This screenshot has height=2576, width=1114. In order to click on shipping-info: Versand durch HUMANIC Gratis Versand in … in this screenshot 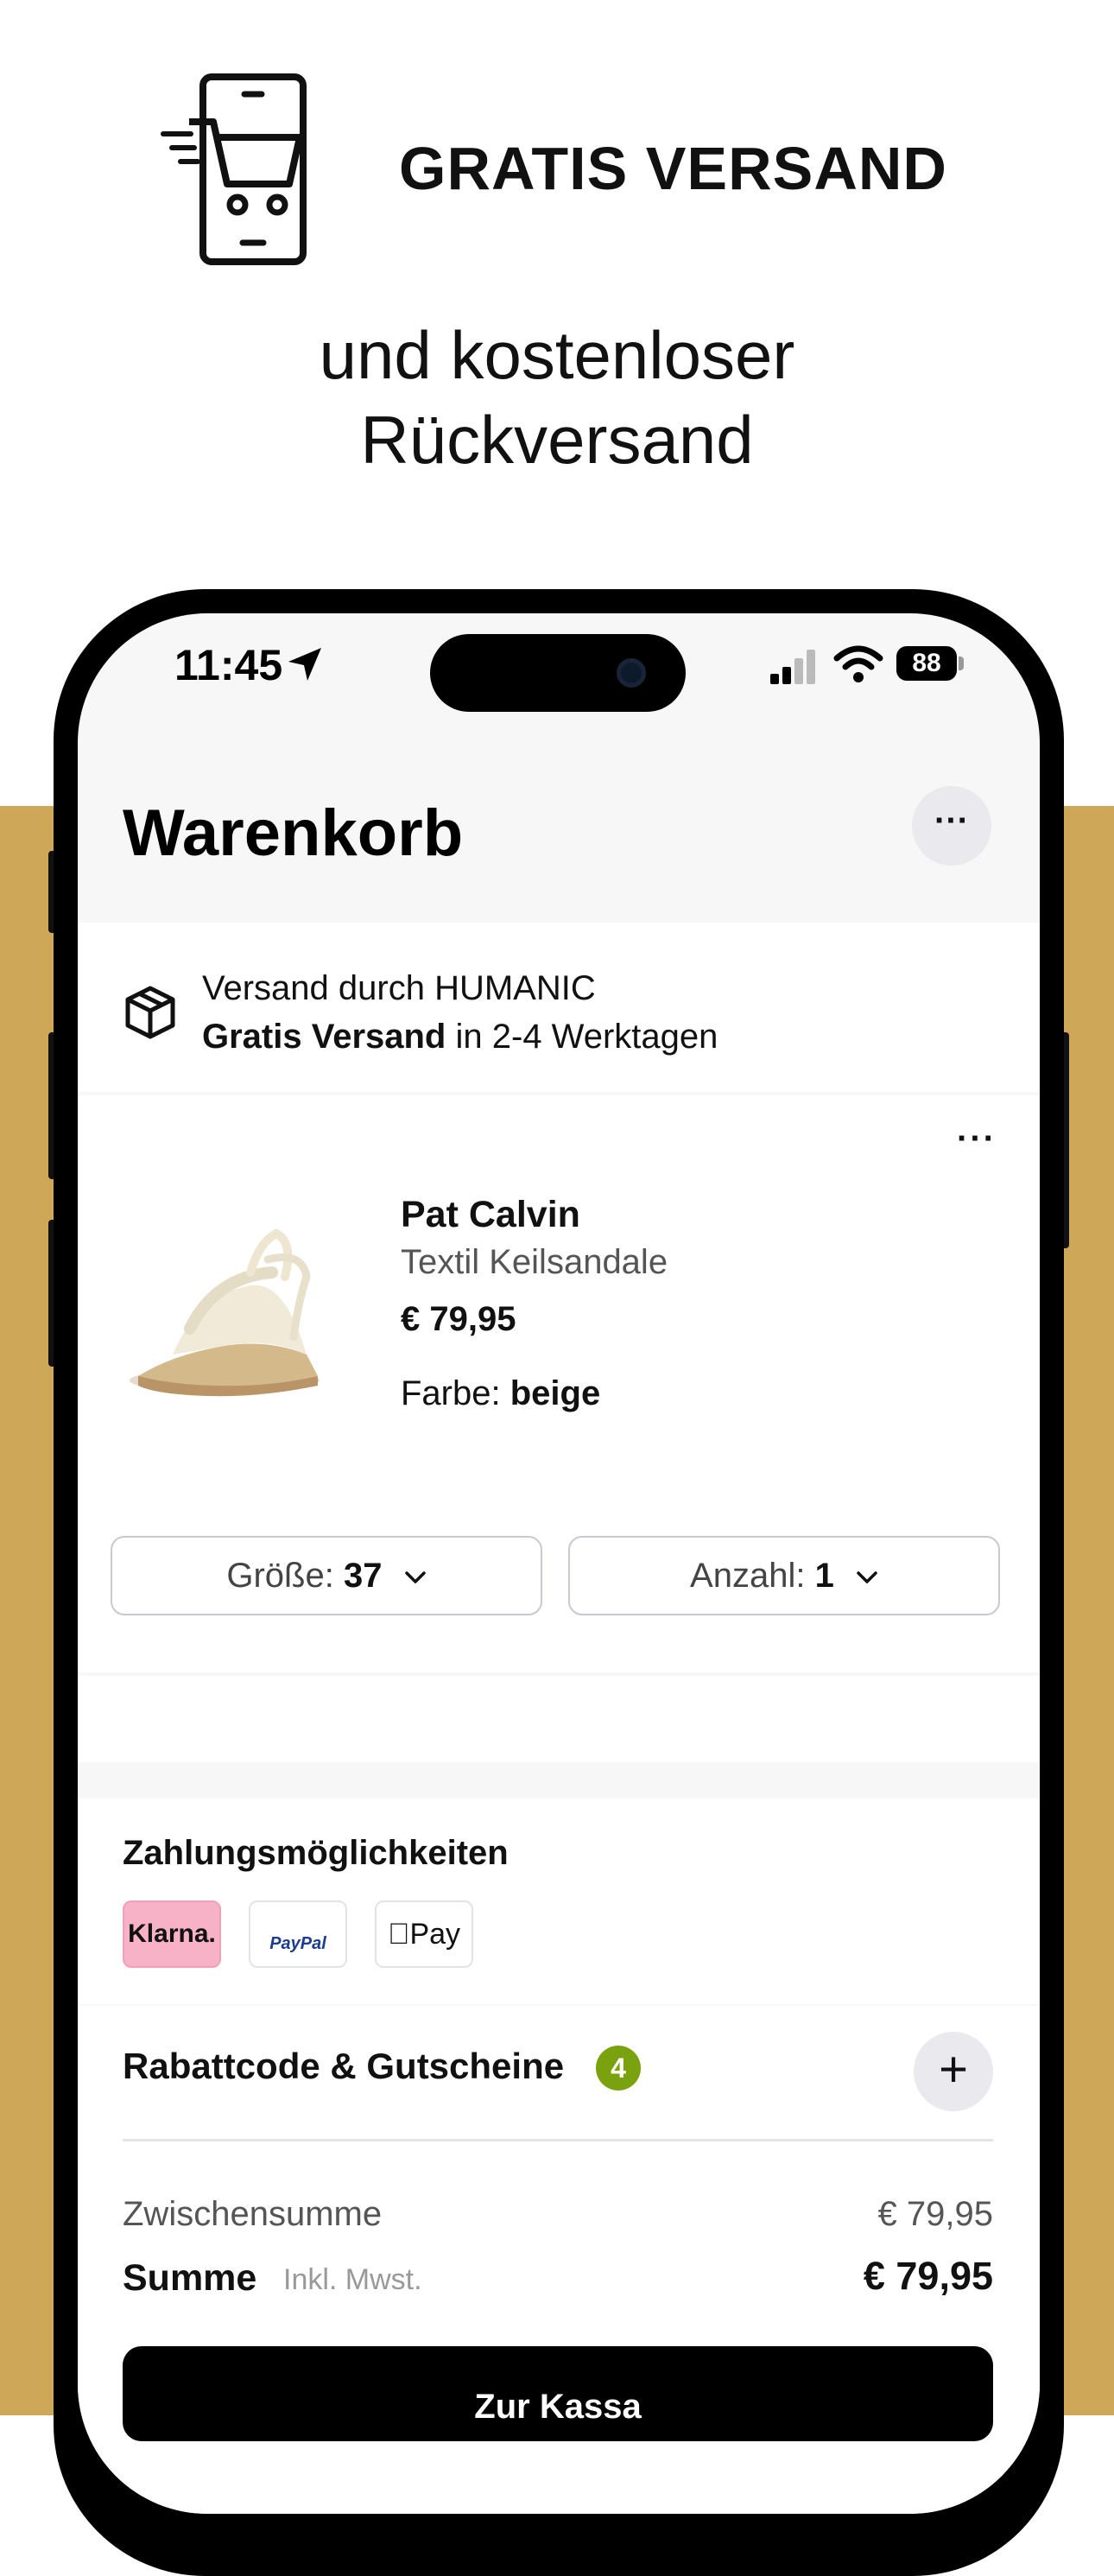, I will do `click(559, 1008)`.